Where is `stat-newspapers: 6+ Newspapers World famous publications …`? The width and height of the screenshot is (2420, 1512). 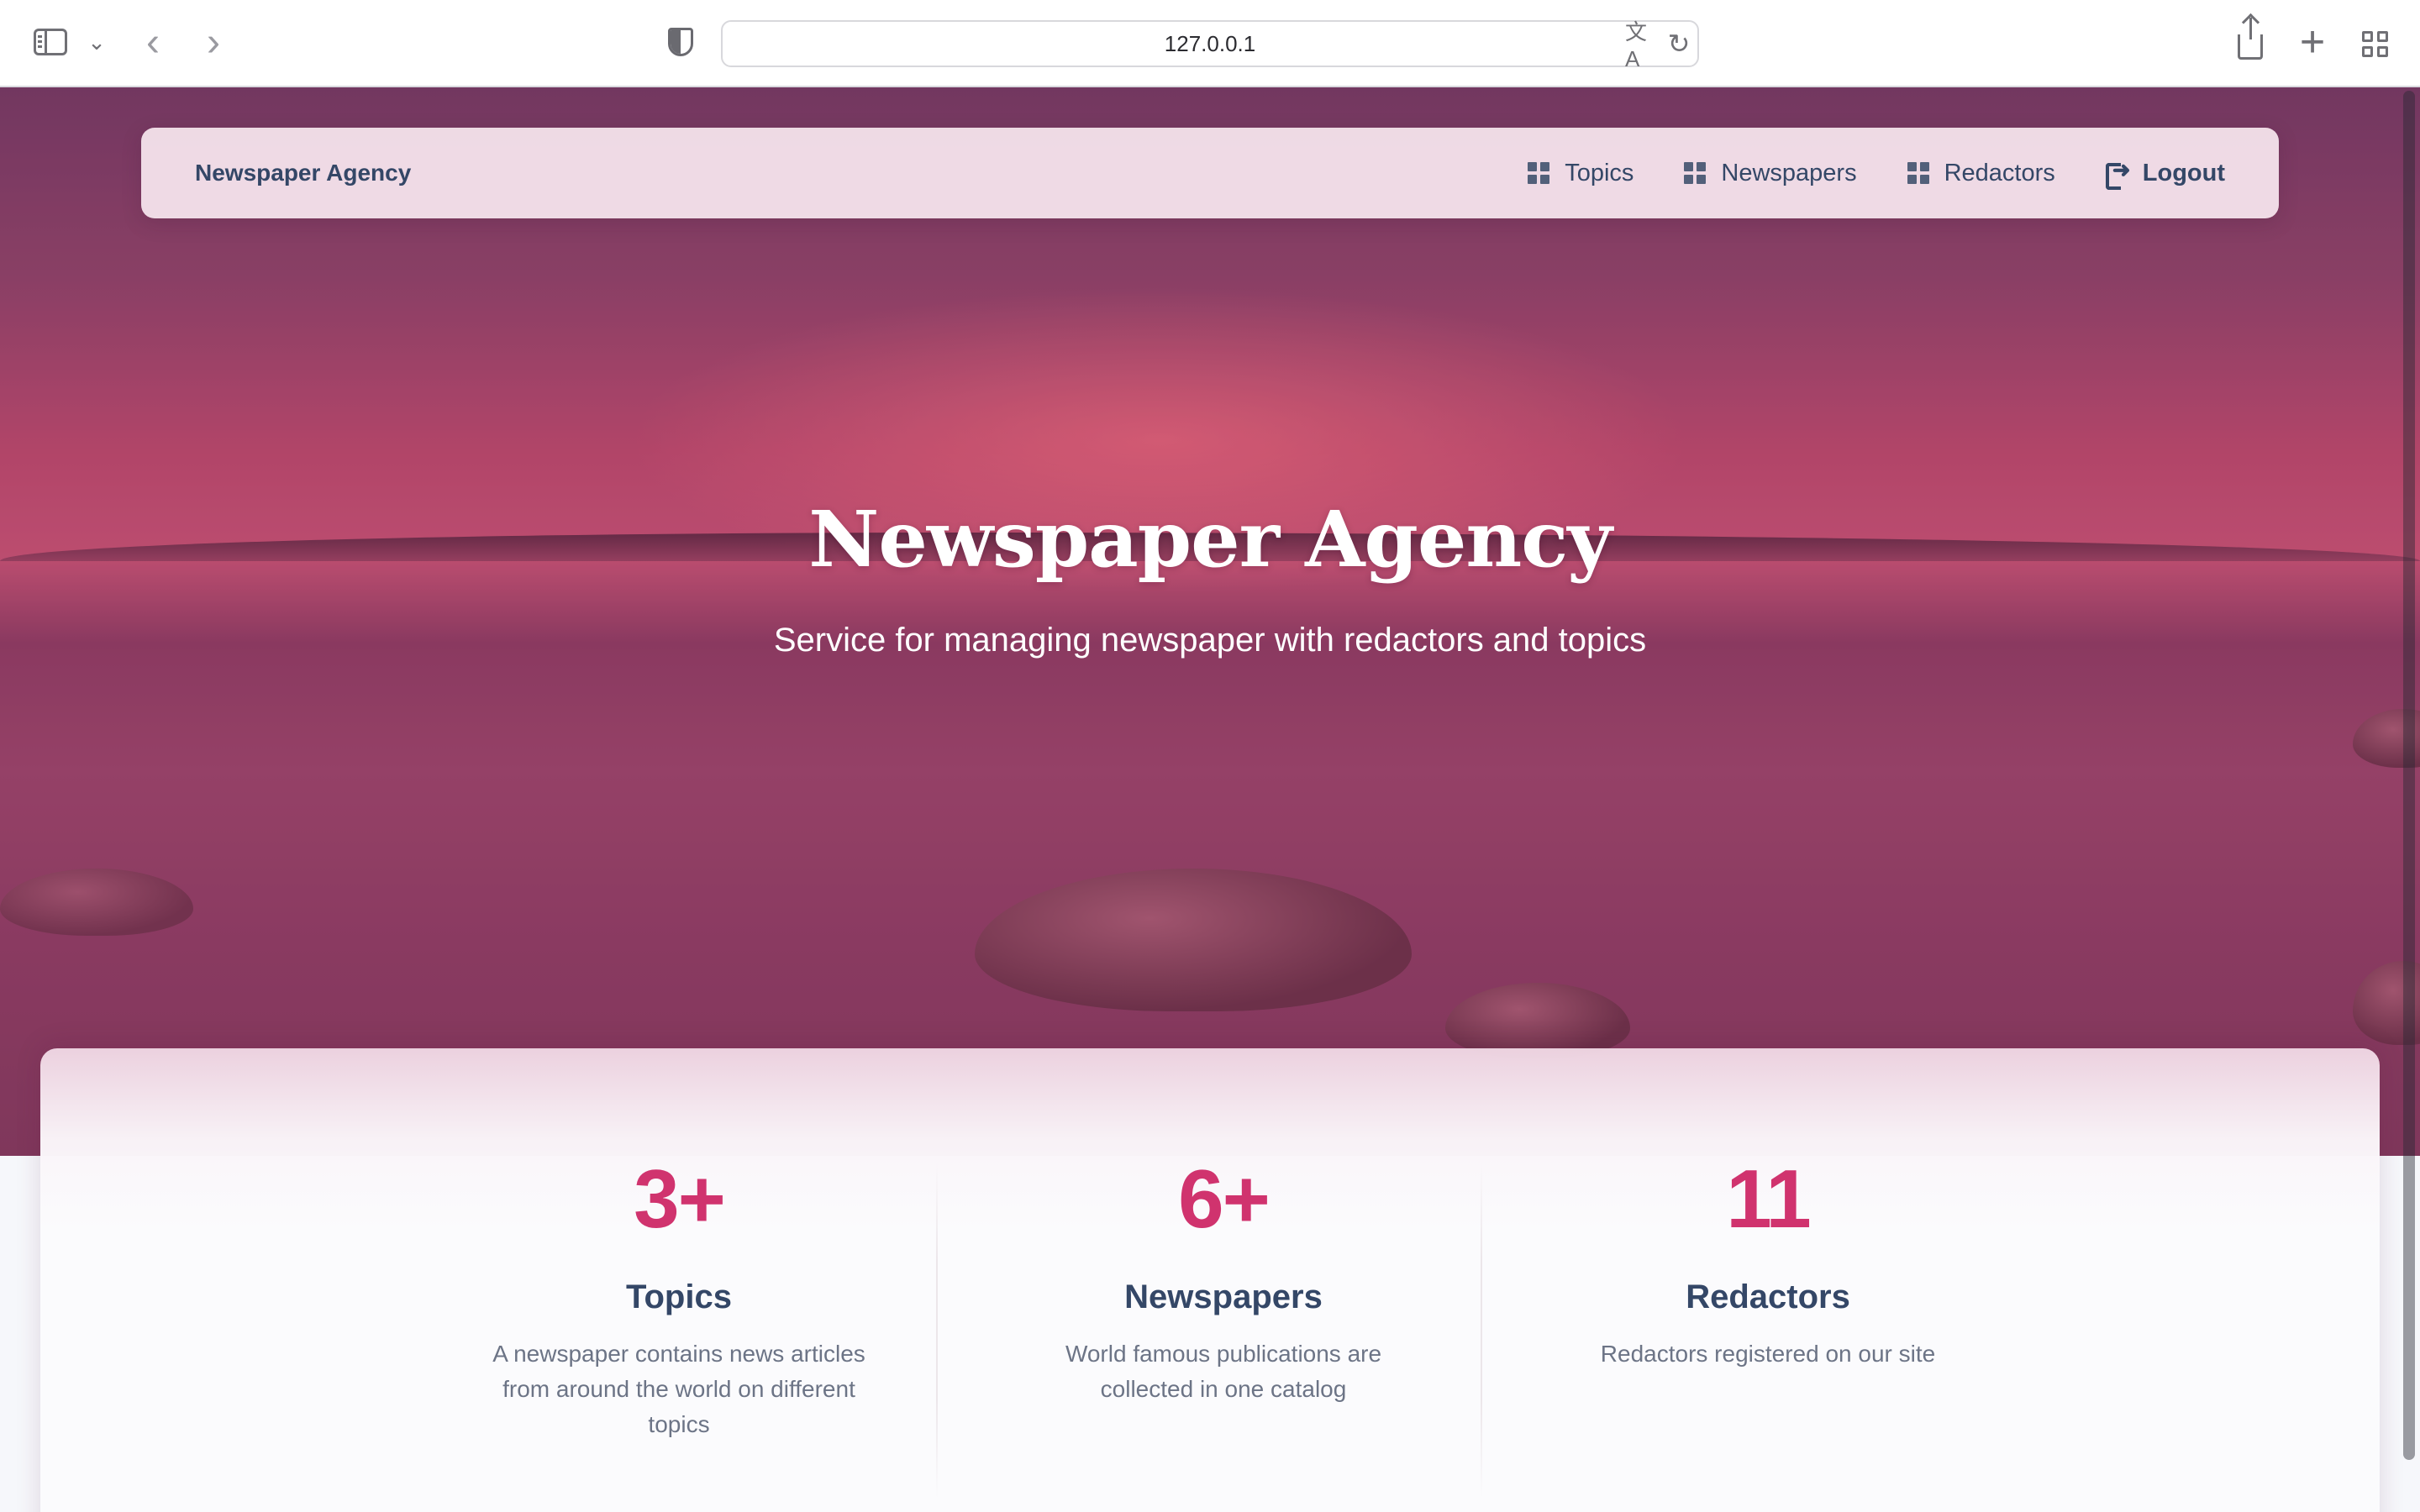
stat-newspapers: 6+ Newspapers World famous publications … is located at coordinates (1224, 1282).